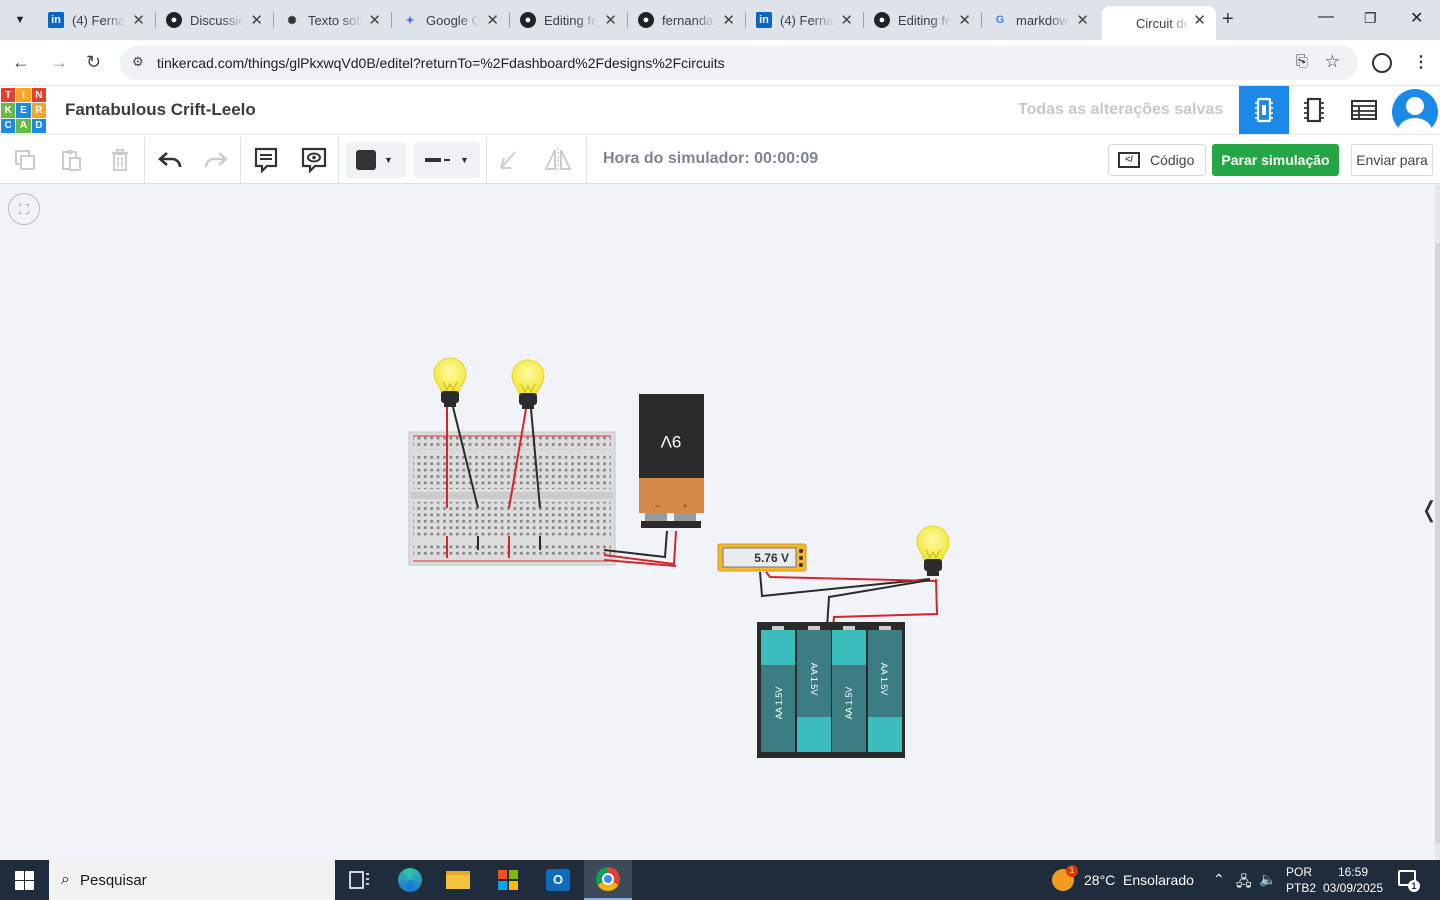 The image size is (1440, 900). What do you see at coordinates (771, 558) in the screenshot?
I see `multimeter-reading: 5.76 V` at bounding box center [771, 558].